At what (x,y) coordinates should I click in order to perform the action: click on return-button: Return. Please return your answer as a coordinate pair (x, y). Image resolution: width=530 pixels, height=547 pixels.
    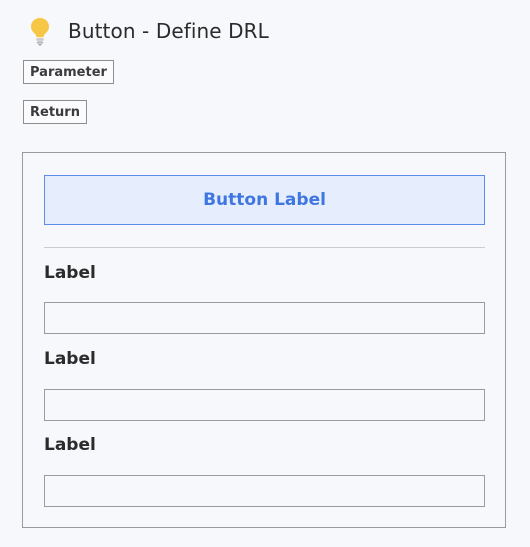
    Looking at the image, I should click on (55, 112).